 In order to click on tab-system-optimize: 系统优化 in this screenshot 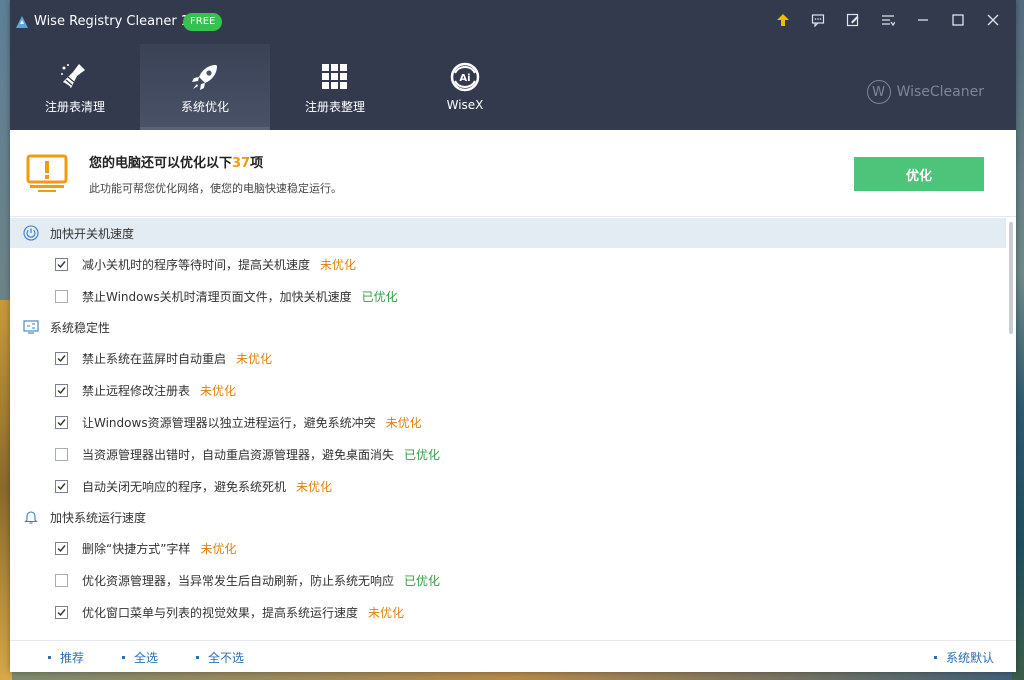, I will do `click(205, 87)`.